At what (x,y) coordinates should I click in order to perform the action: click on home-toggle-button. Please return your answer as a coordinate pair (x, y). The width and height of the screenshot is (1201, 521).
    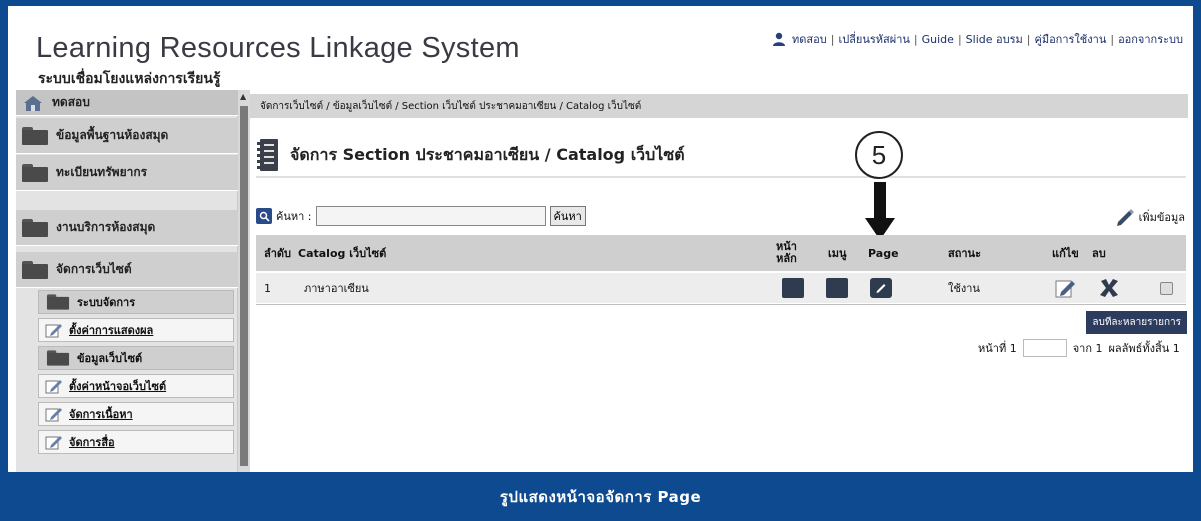
    Looking at the image, I should click on (793, 288).